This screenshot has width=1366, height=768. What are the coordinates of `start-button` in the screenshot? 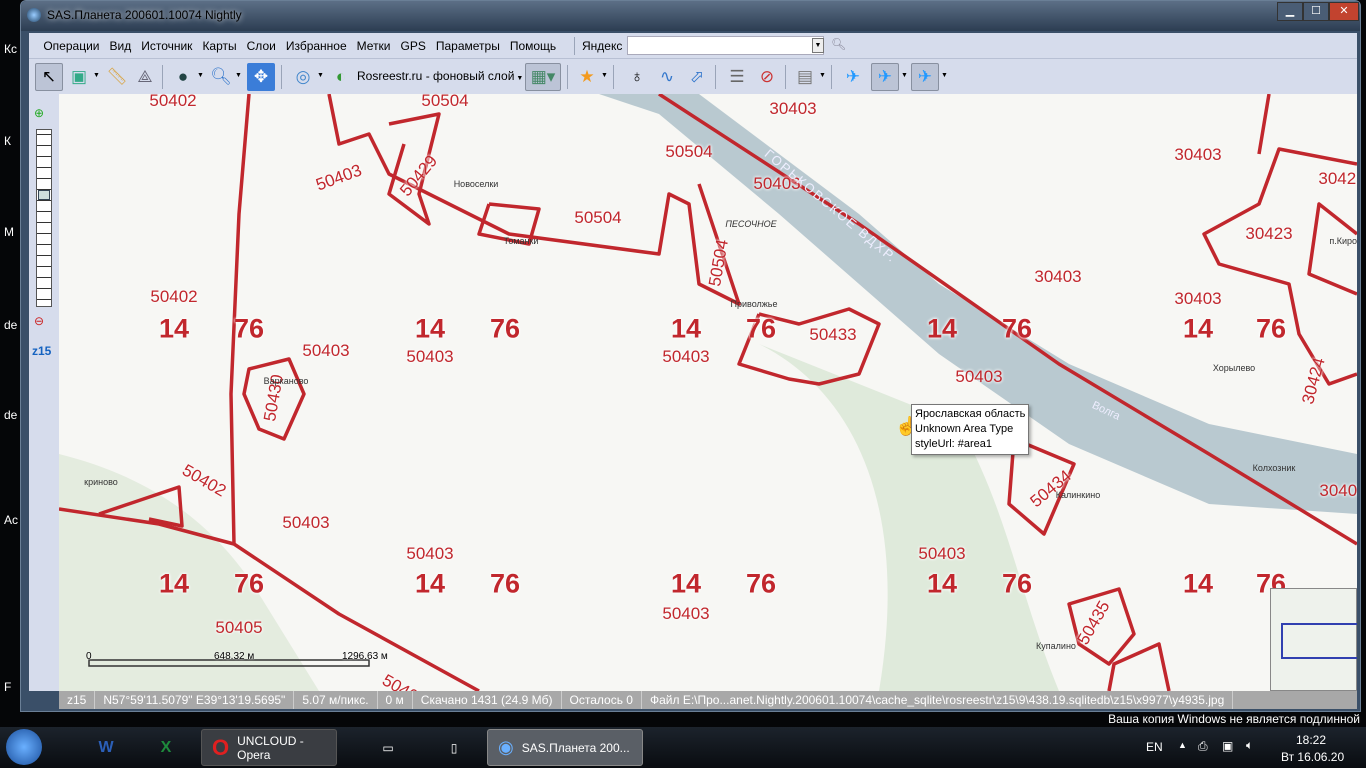 It's located at (24, 747).